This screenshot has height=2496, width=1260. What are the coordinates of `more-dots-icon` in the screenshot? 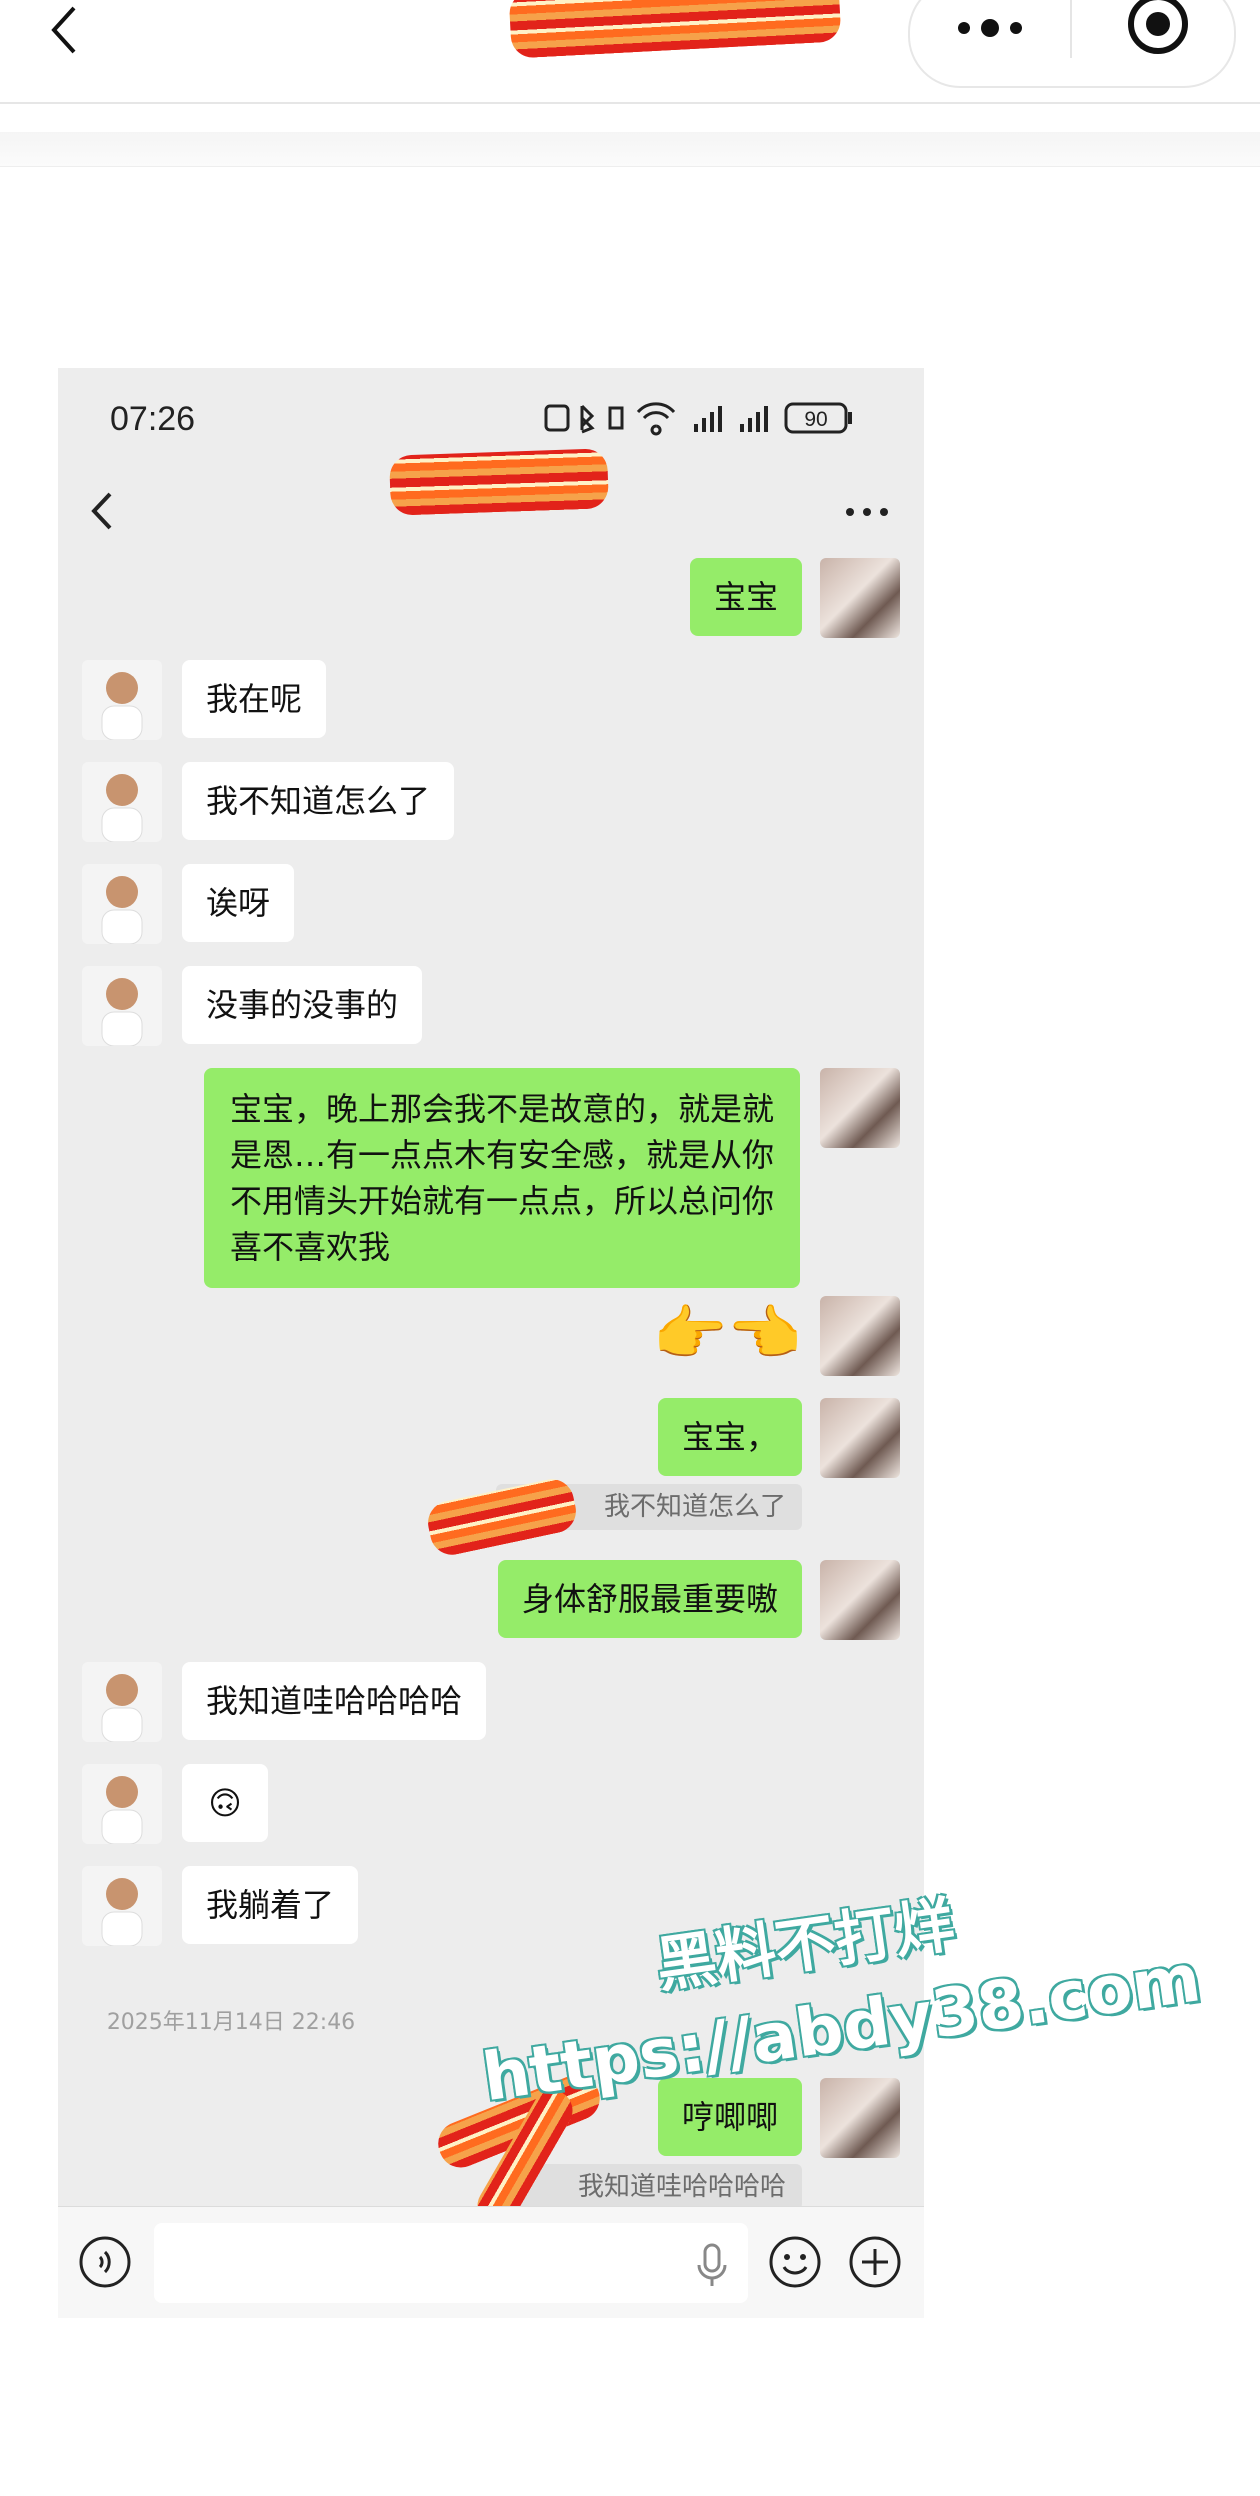 It's located at (990, 29).